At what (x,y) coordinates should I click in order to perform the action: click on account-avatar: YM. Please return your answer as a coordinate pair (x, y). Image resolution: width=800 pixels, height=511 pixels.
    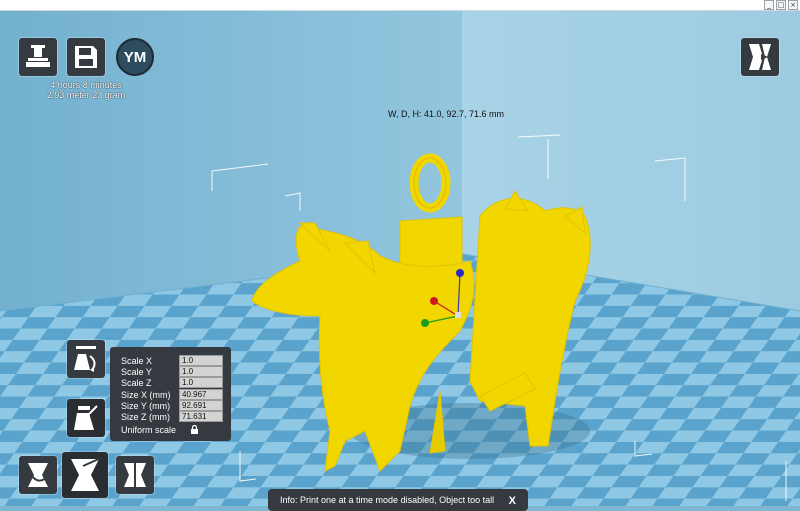
    Looking at the image, I should click on (135, 57).